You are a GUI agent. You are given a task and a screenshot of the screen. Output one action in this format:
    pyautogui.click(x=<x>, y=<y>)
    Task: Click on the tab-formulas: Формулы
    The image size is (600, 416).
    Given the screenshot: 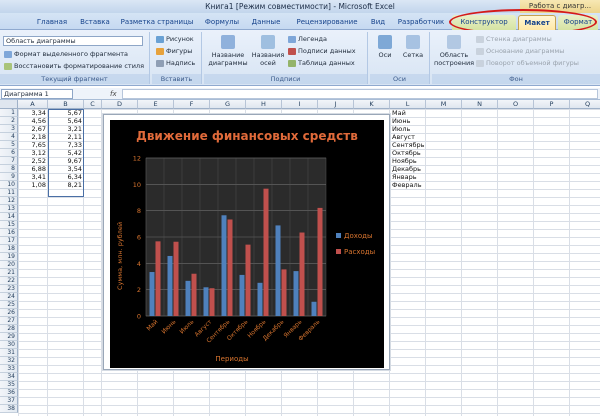 What is the action you would take?
    pyautogui.click(x=222, y=22)
    